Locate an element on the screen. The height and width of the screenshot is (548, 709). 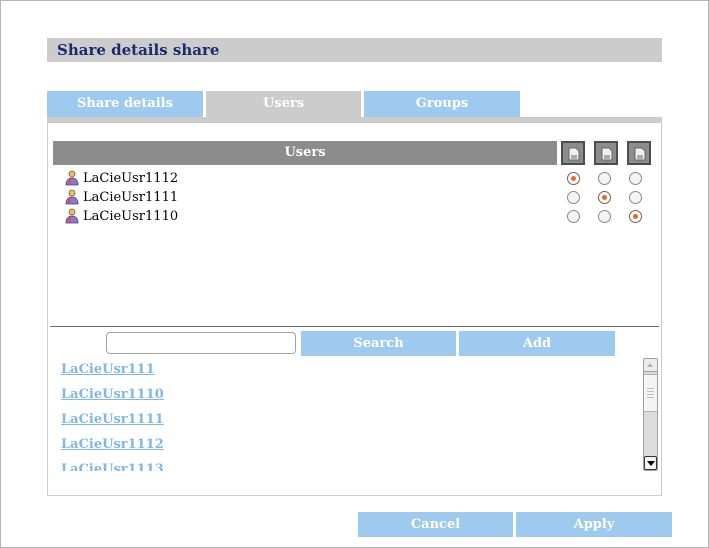
add-button: Add is located at coordinates (537, 343).